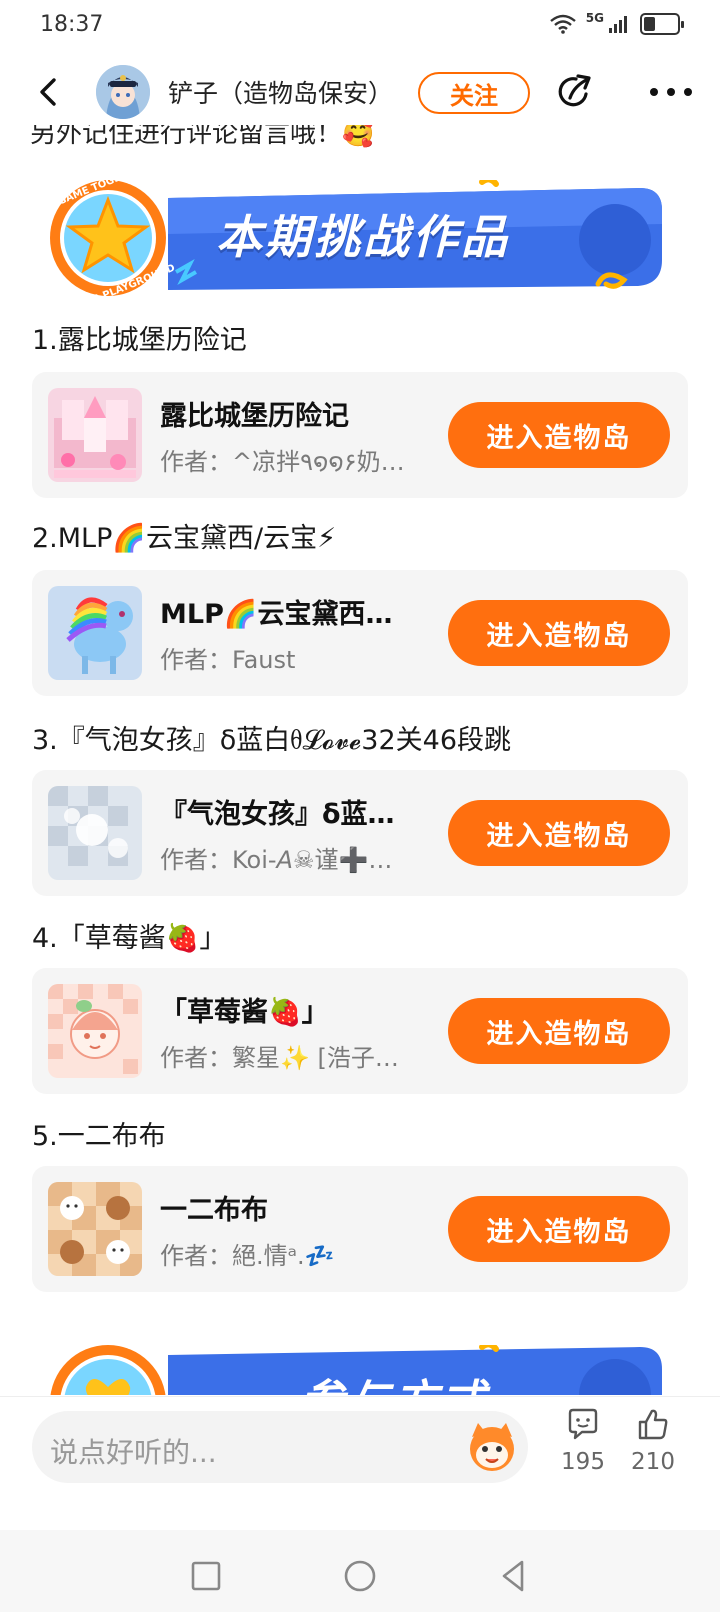 This screenshot has width=720, height=1612. Describe the element at coordinates (202, 137) in the screenshot. I see `clipped-article-text: 另外记住进行评论留言哦！🥰` at that location.